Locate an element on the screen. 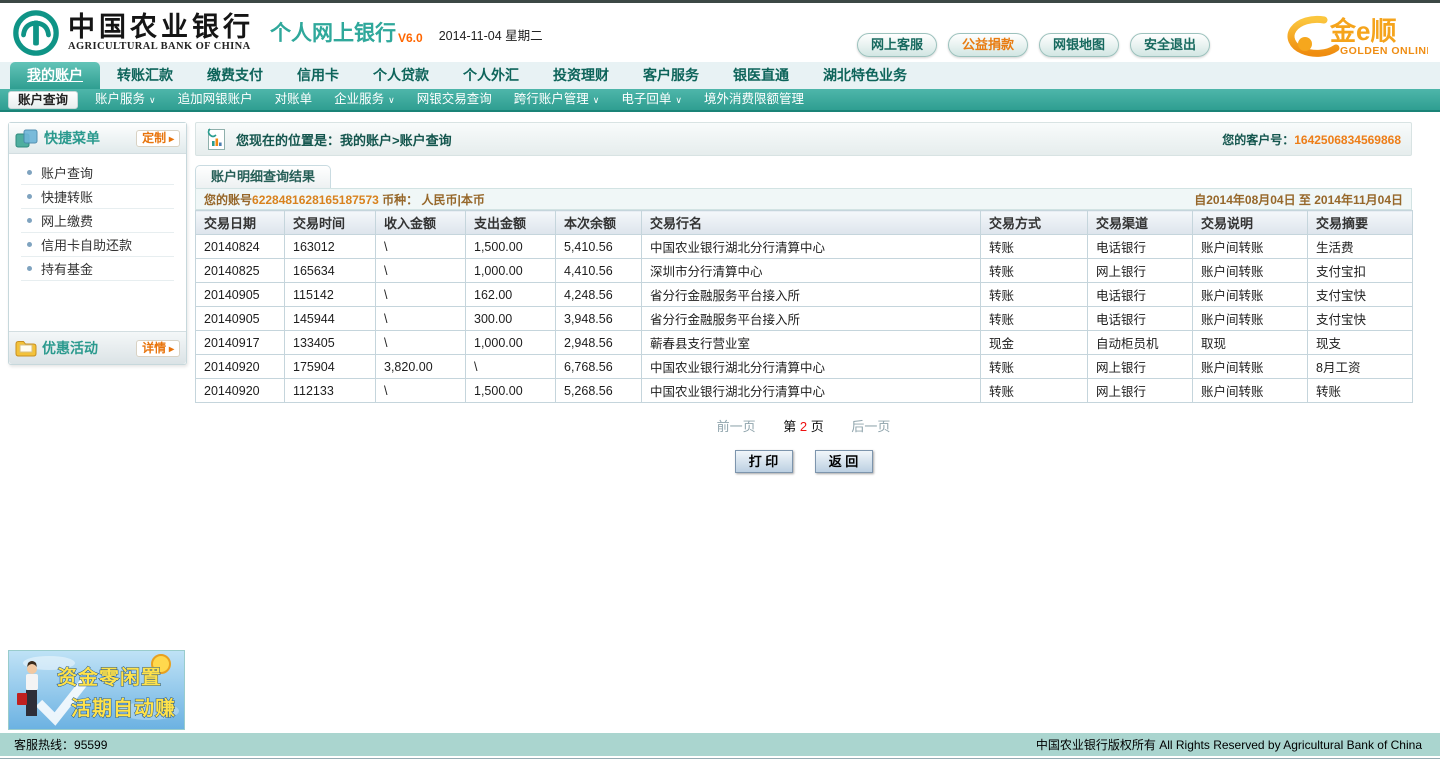 This screenshot has width=1440, height=760. bottom-border is located at coordinates (720, 758).